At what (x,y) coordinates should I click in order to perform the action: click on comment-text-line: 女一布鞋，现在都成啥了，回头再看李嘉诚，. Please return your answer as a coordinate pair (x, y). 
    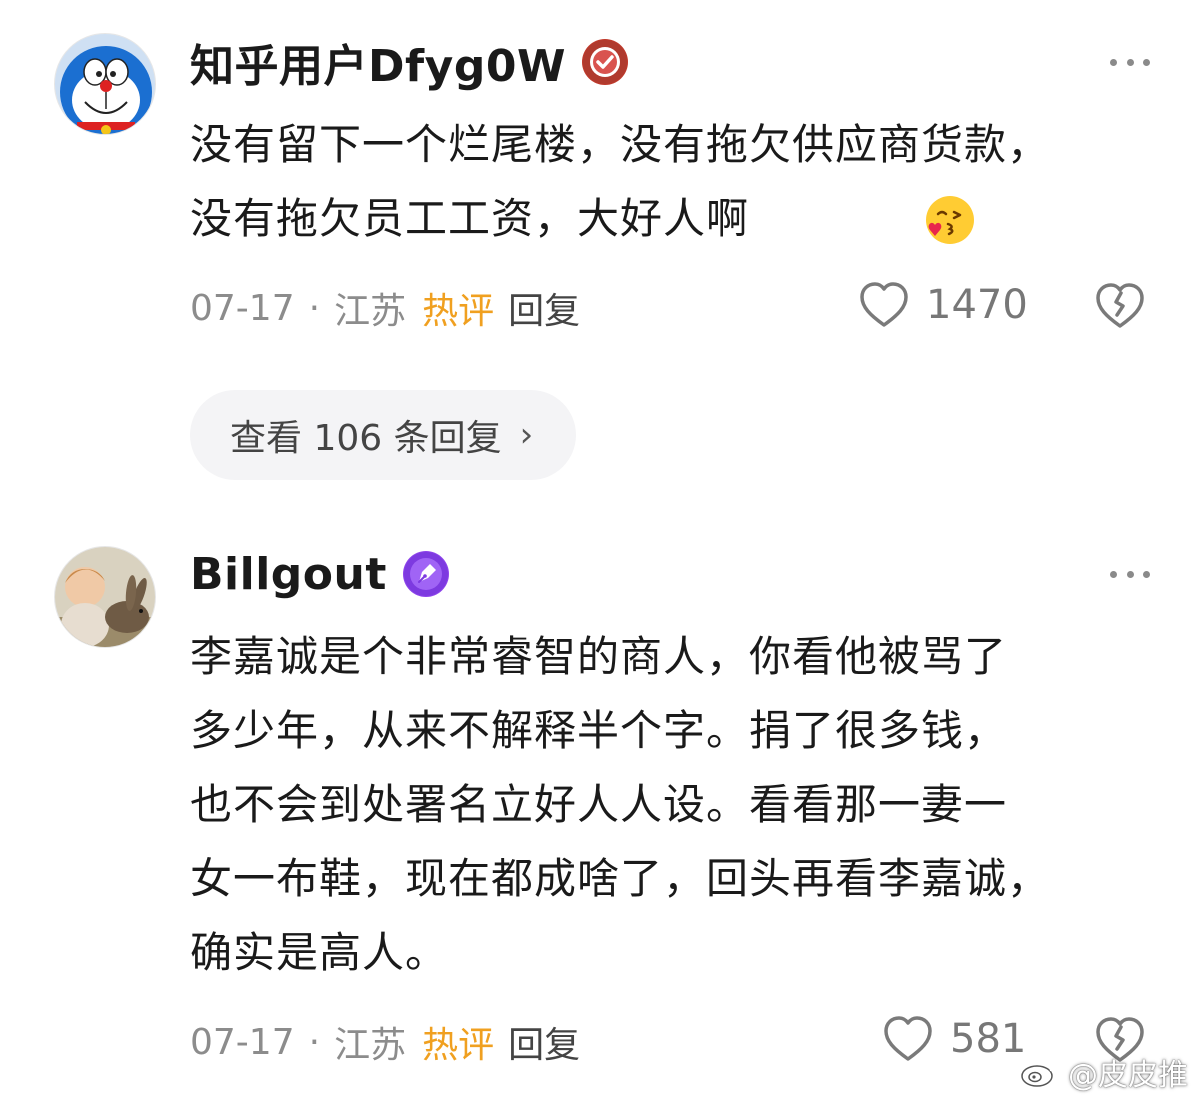
    Looking at the image, I should click on (620, 878).